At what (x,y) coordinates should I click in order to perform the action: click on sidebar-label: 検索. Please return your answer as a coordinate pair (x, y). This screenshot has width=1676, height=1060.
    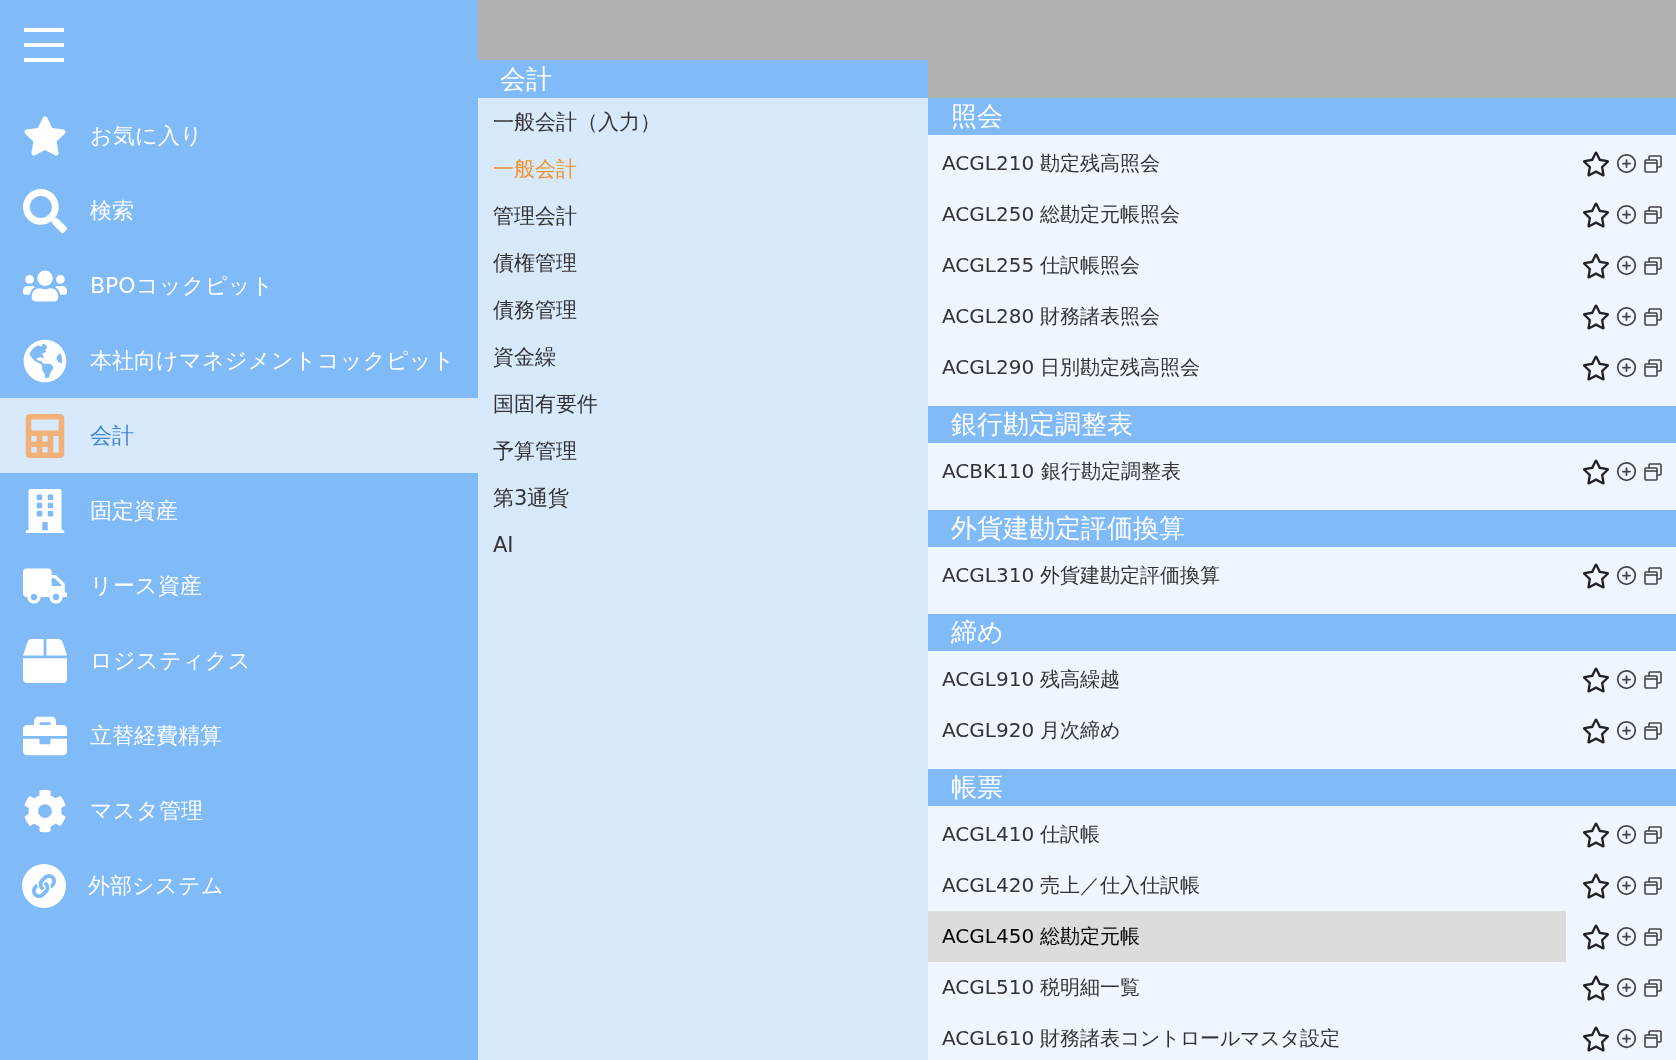
    Looking at the image, I should click on (112, 210).